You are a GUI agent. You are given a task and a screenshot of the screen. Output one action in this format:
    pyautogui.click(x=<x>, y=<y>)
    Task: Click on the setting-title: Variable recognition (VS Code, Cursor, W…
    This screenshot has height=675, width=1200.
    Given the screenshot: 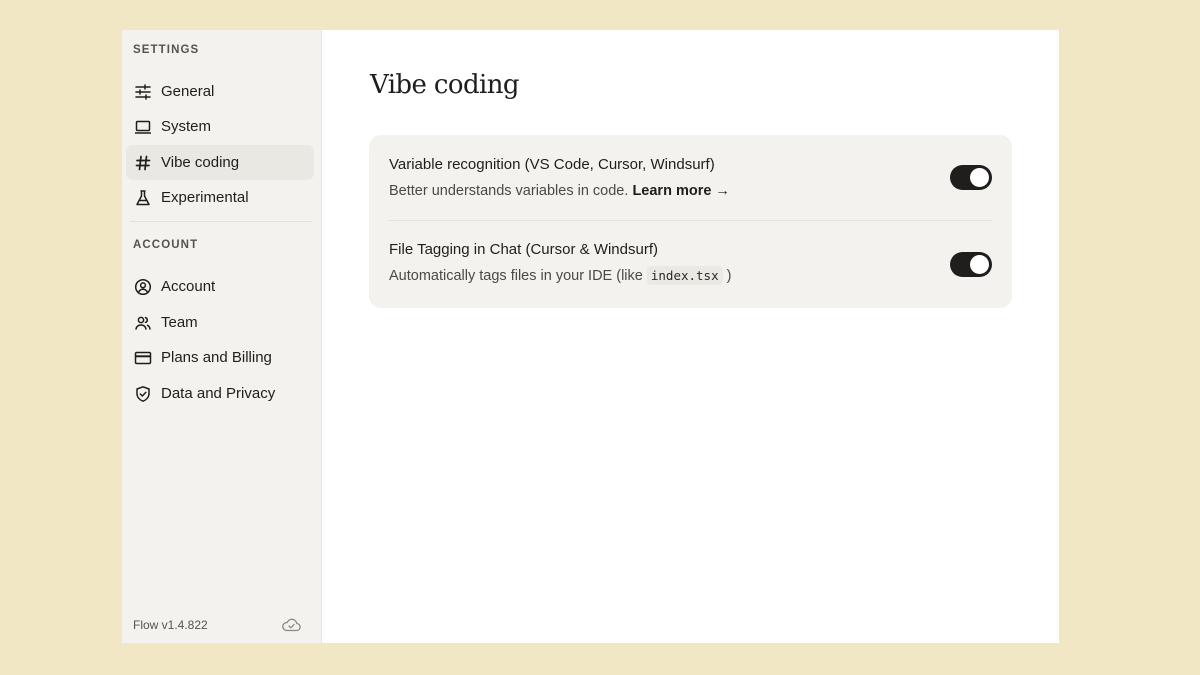 What is the action you would take?
    pyautogui.click(x=552, y=164)
    